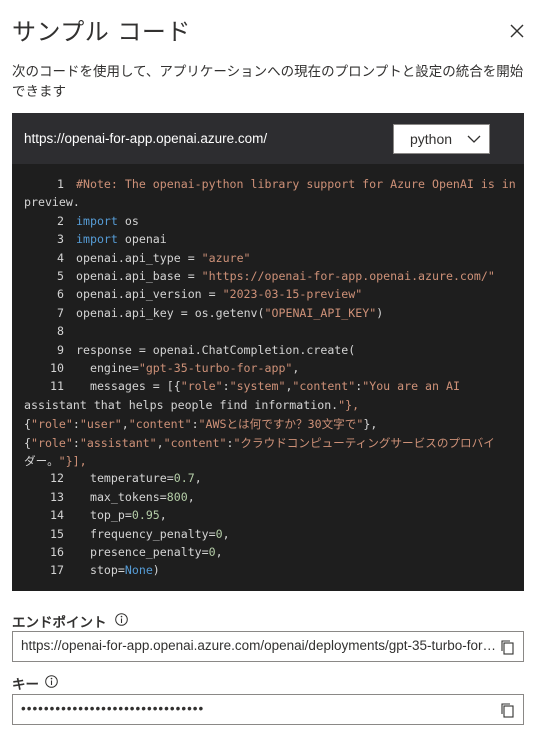 The width and height of the screenshot is (543, 737). I want to click on code-text: max_tokens=800,, so click(135, 497).